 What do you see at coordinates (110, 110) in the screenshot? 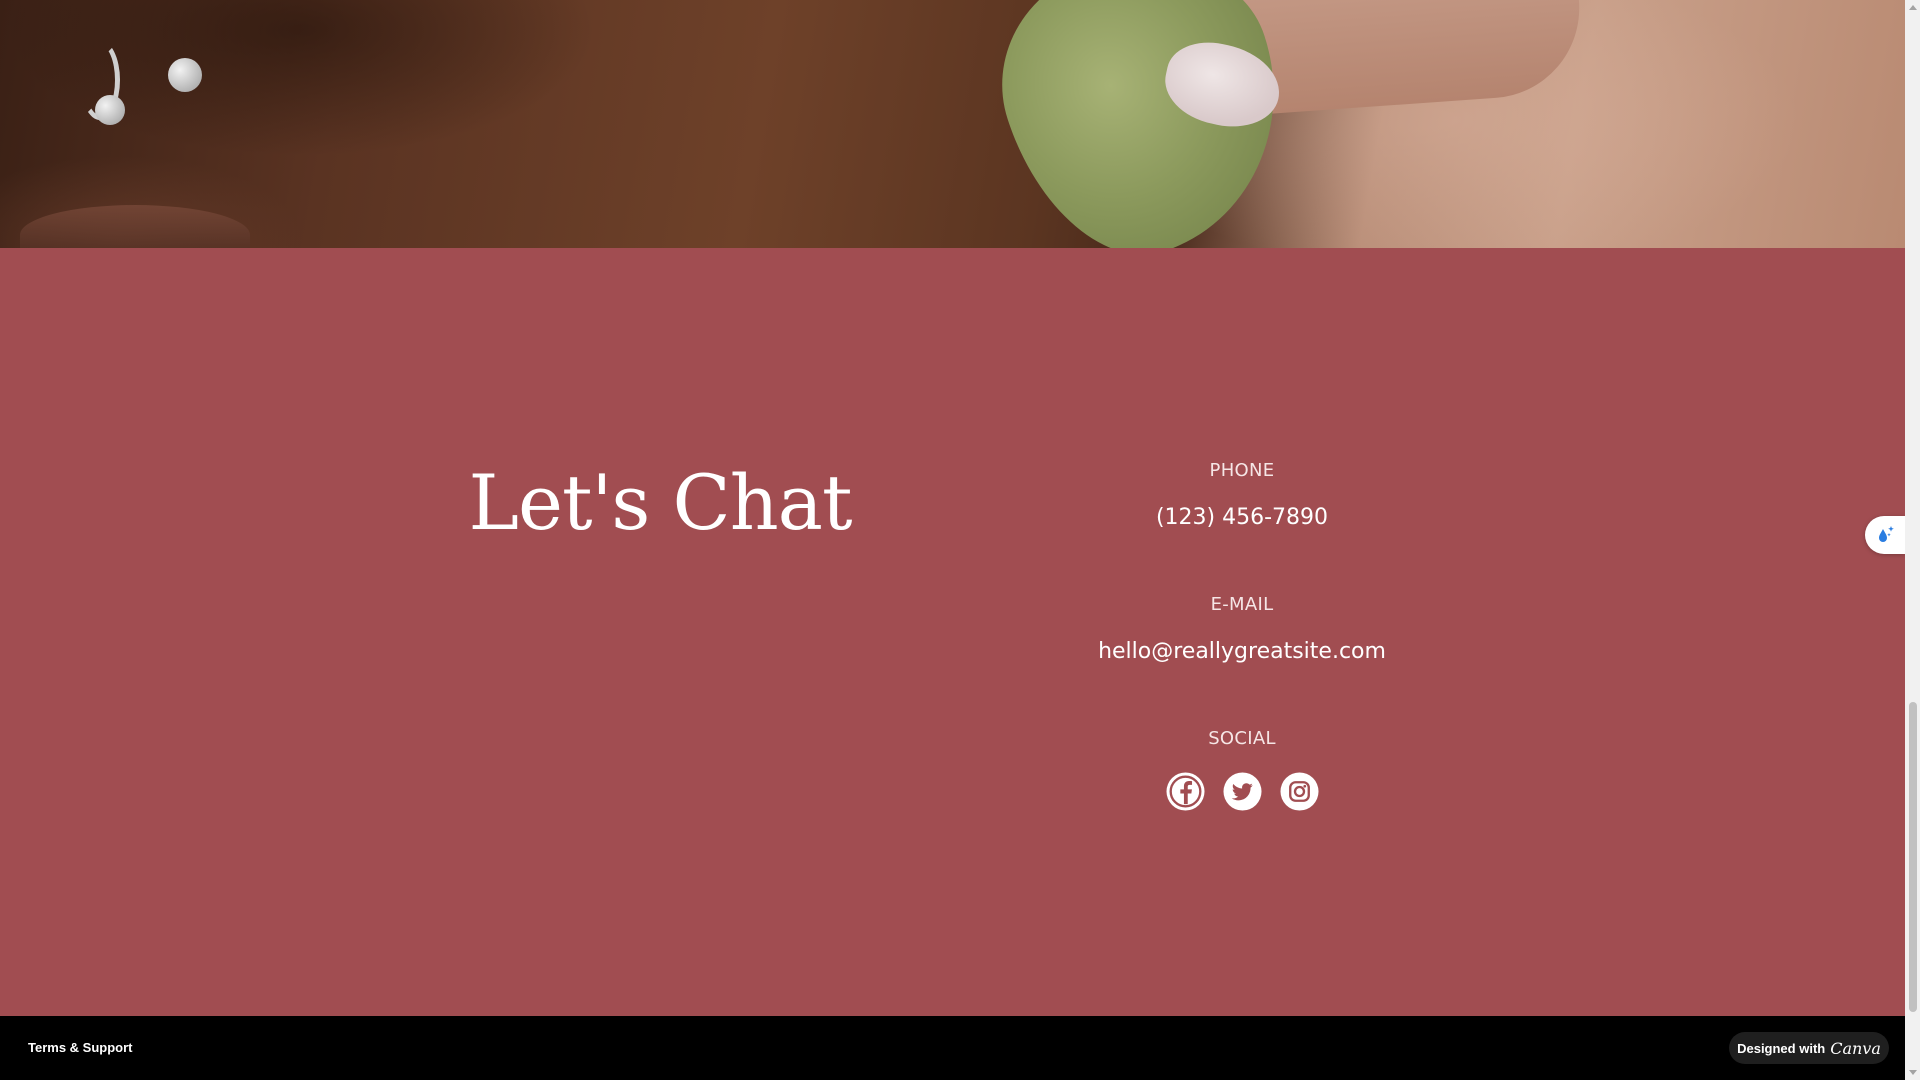
I see `piercing-bead` at bounding box center [110, 110].